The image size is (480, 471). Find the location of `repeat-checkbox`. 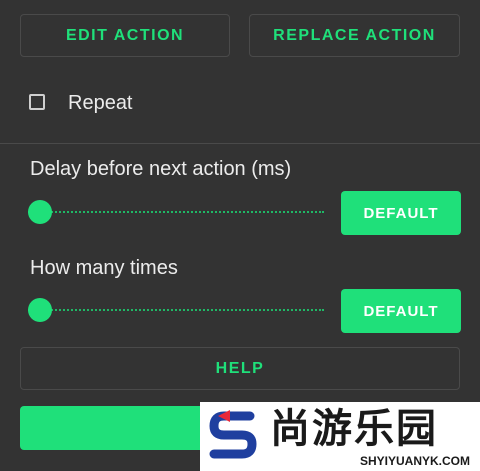

repeat-checkbox is located at coordinates (37, 102).